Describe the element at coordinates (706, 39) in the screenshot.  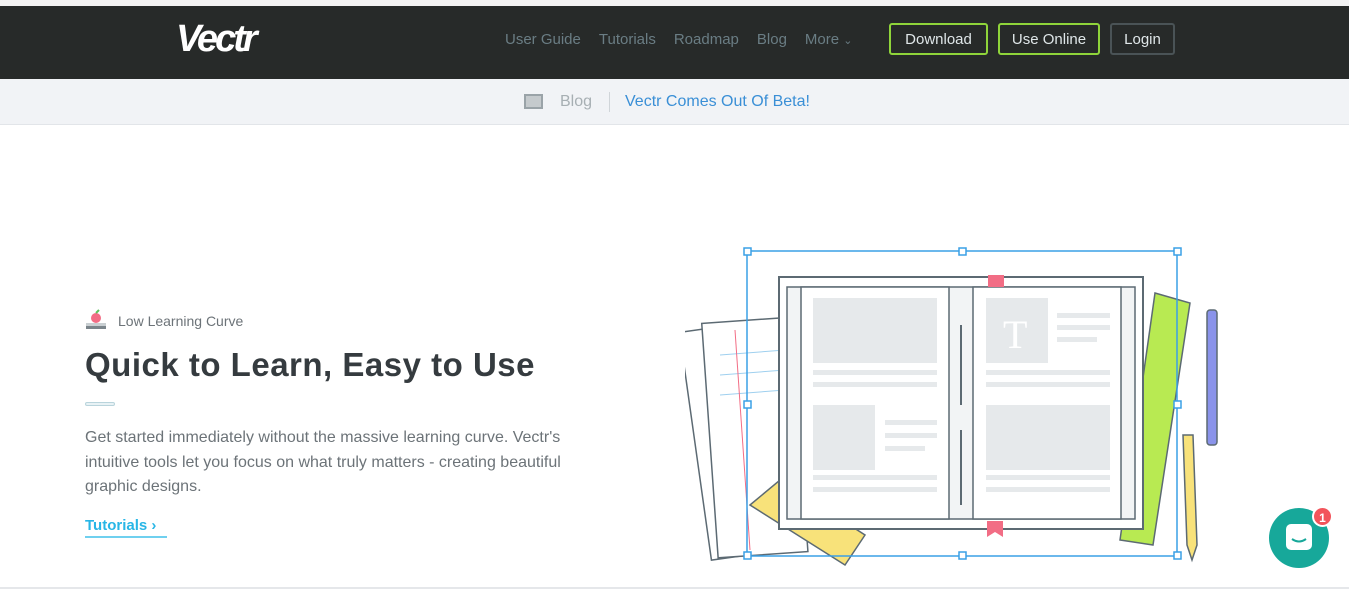
I see `nav-roadmap: Roadmap` at that location.